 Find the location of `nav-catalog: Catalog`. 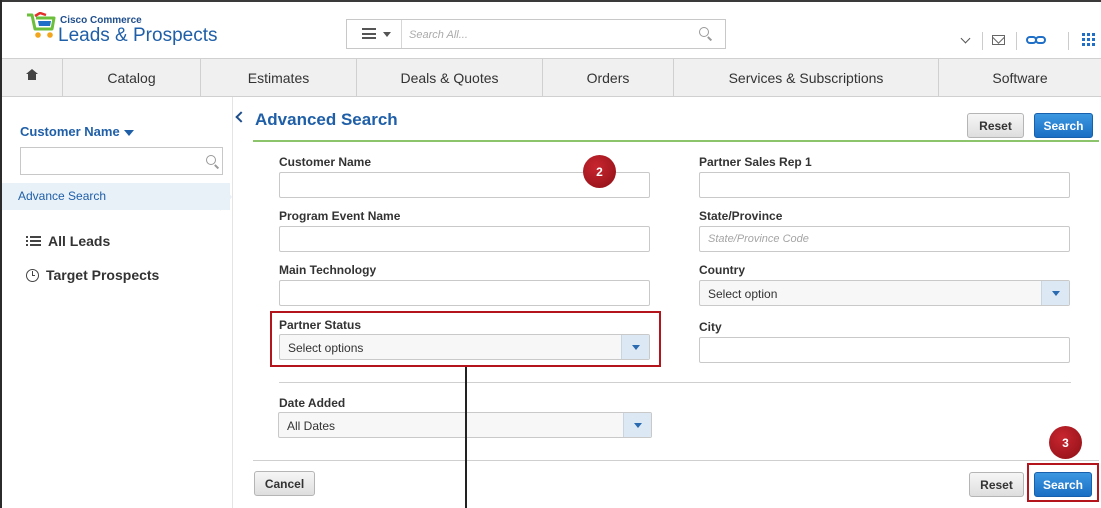

nav-catalog: Catalog is located at coordinates (132, 77).